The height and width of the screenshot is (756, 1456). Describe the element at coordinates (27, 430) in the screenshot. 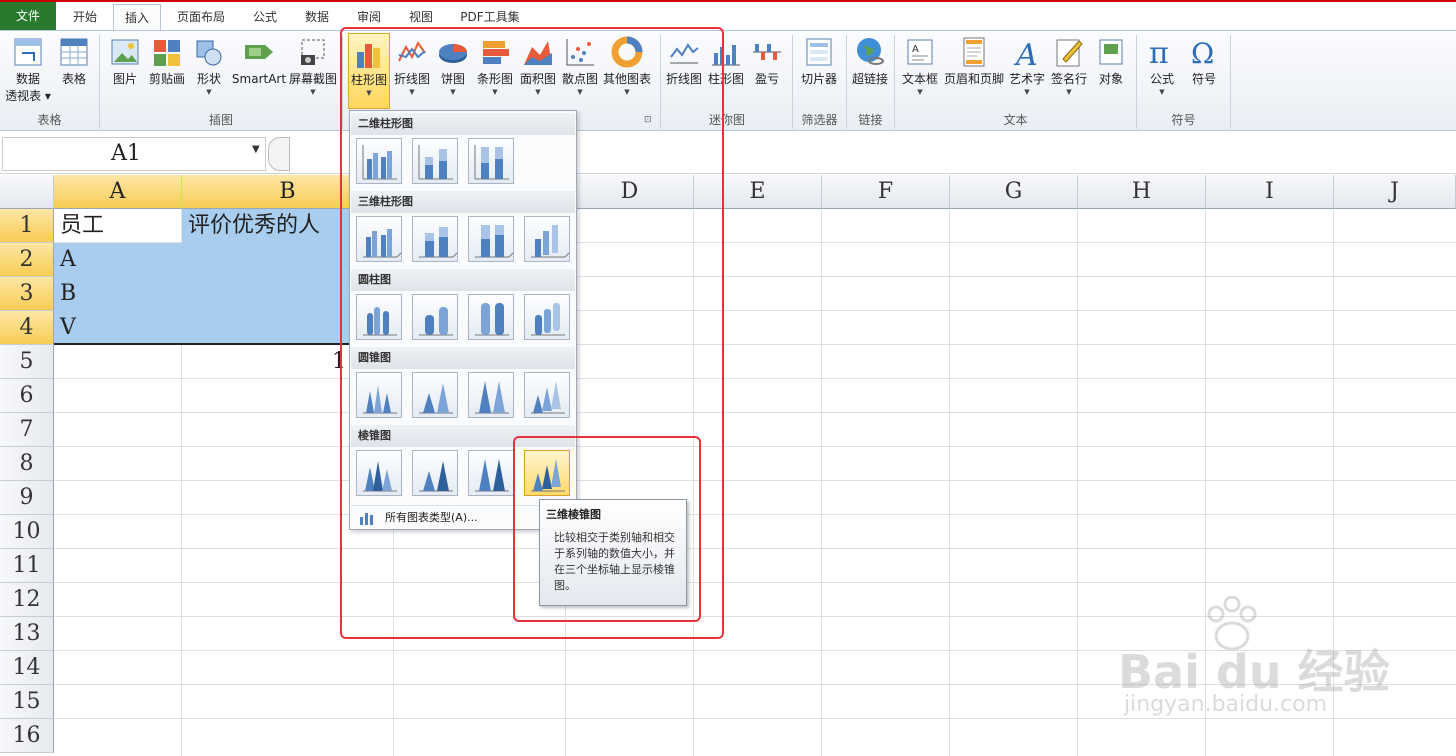

I see `row-header-7: 7` at that location.